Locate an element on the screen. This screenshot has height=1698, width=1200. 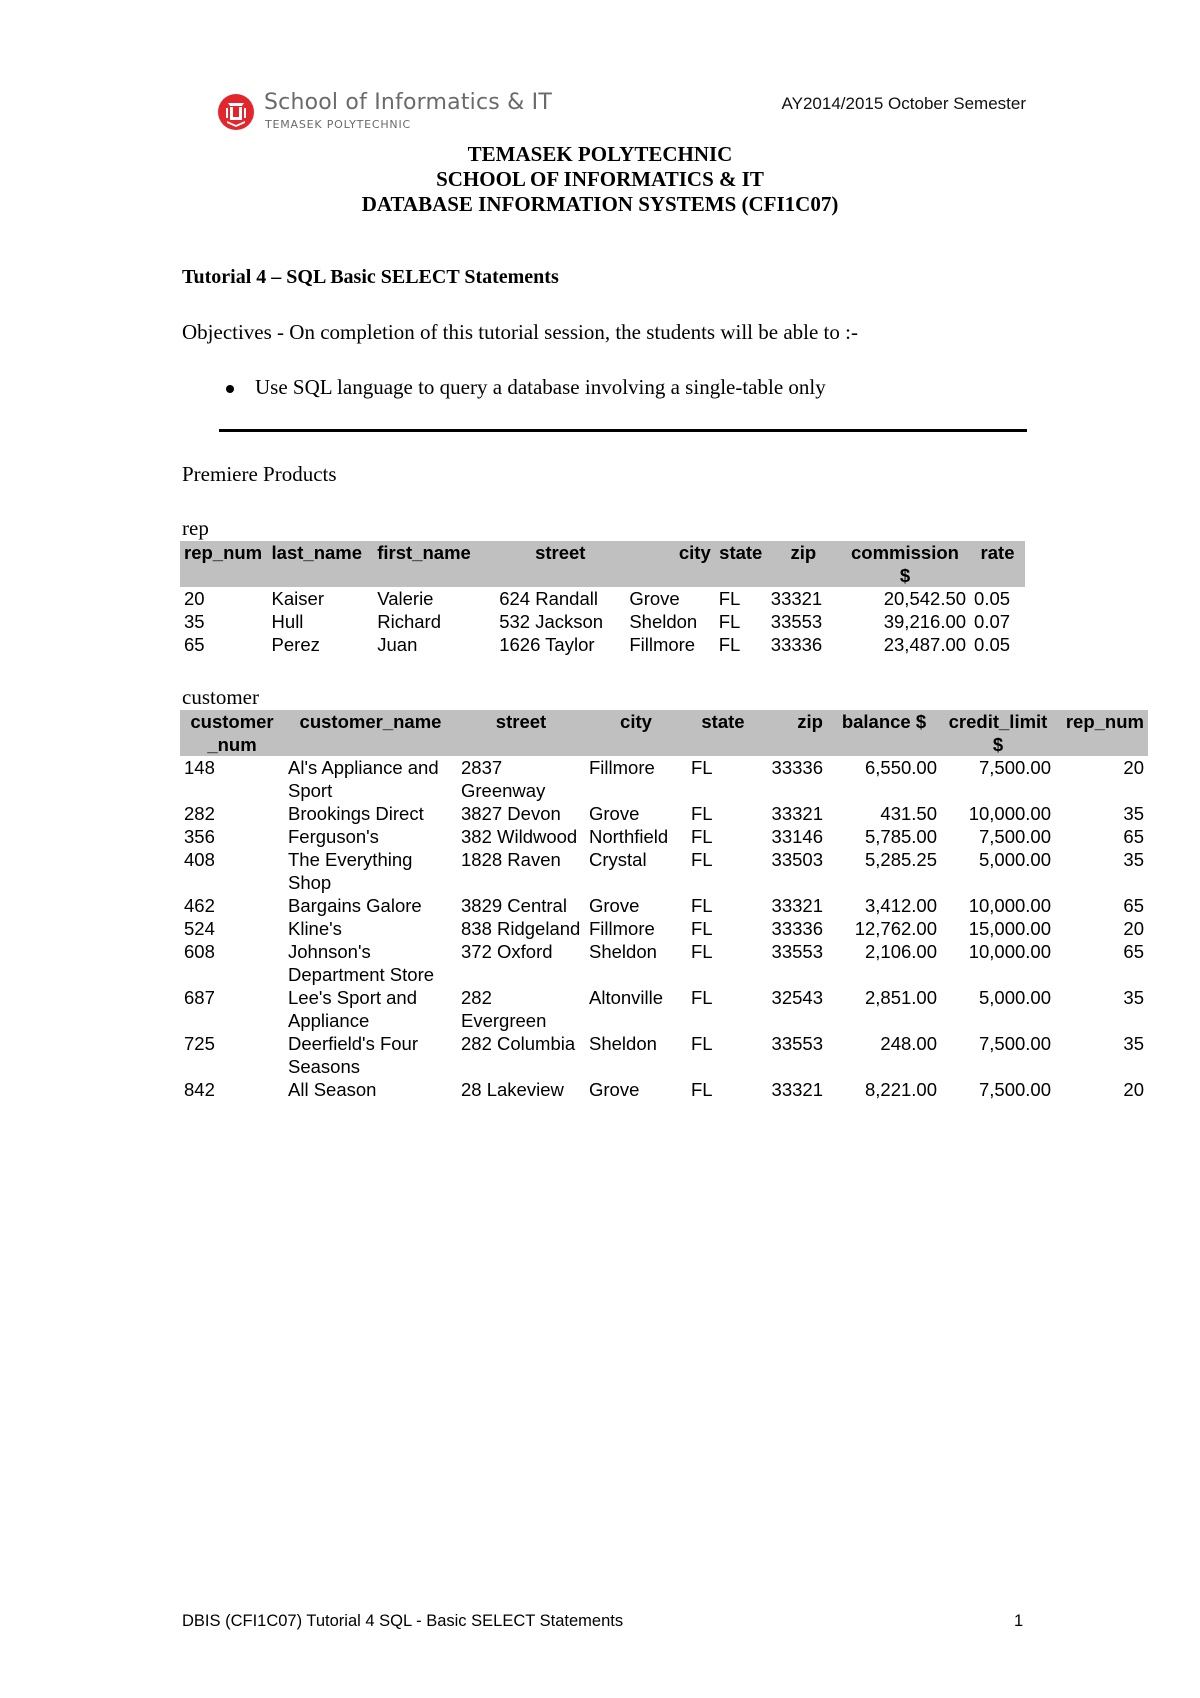
heading-school: SCHOOL OF INFORMATICS & IT is located at coordinates (600, 179).